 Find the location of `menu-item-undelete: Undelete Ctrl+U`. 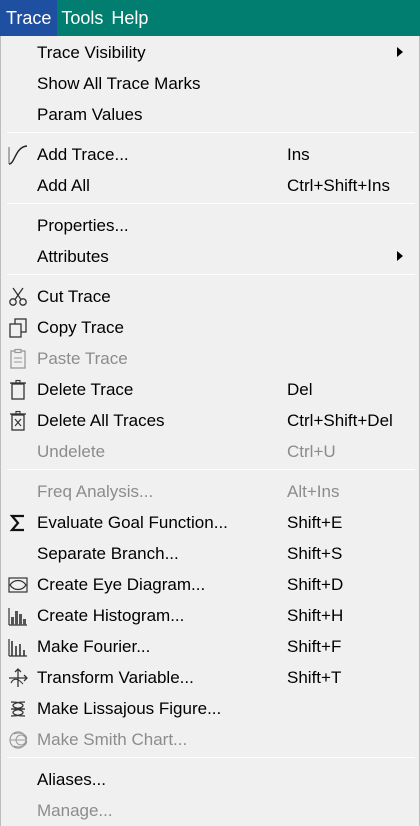

menu-item-undelete: Undelete Ctrl+U is located at coordinates (210, 451).